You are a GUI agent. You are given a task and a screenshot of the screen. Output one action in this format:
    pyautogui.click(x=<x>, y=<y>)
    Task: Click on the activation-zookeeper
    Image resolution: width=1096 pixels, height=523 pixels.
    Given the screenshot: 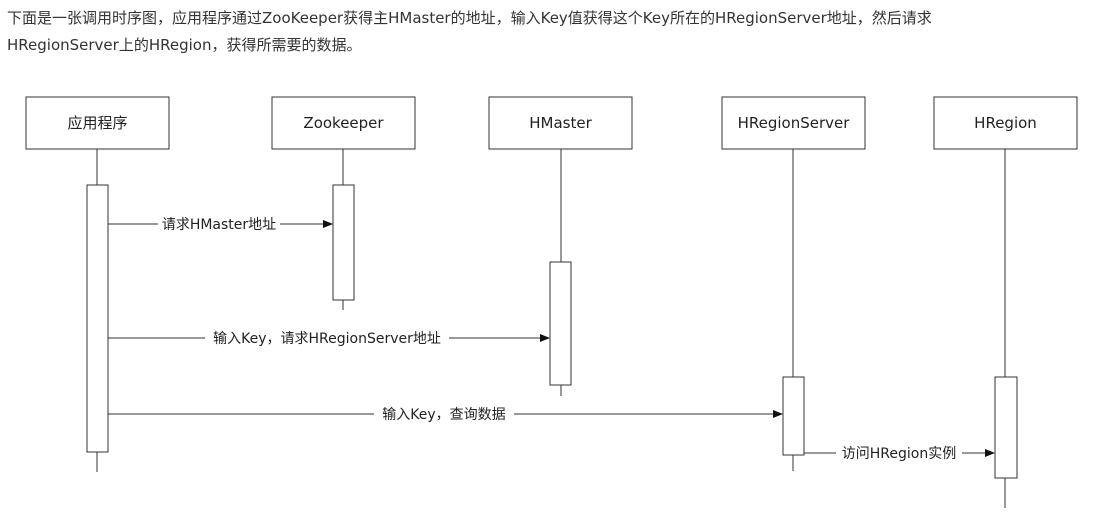 What is the action you would take?
    pyautogui.click(x=343, y=242)
    